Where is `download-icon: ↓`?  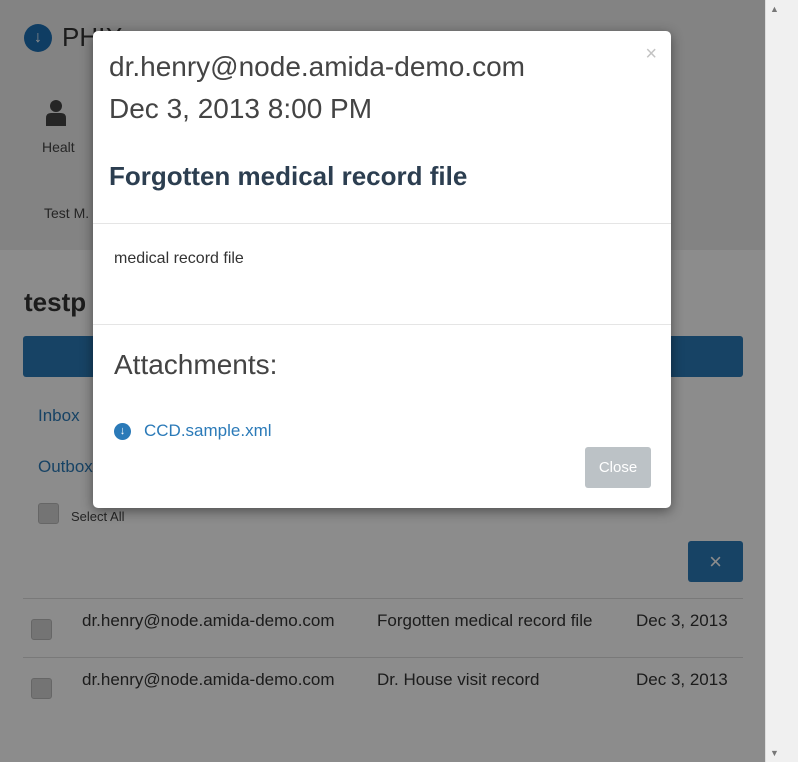
download-icon: ↓ is located at coordinates (122, 431).